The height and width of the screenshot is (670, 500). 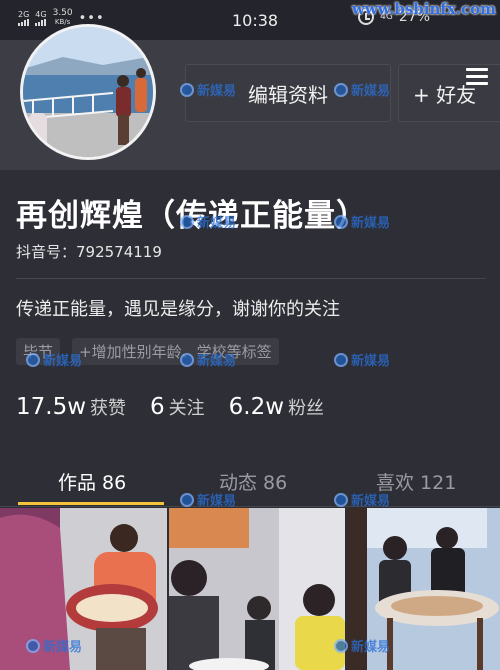 I want to click on active-tab-indicator, so click(x=91, y=503).